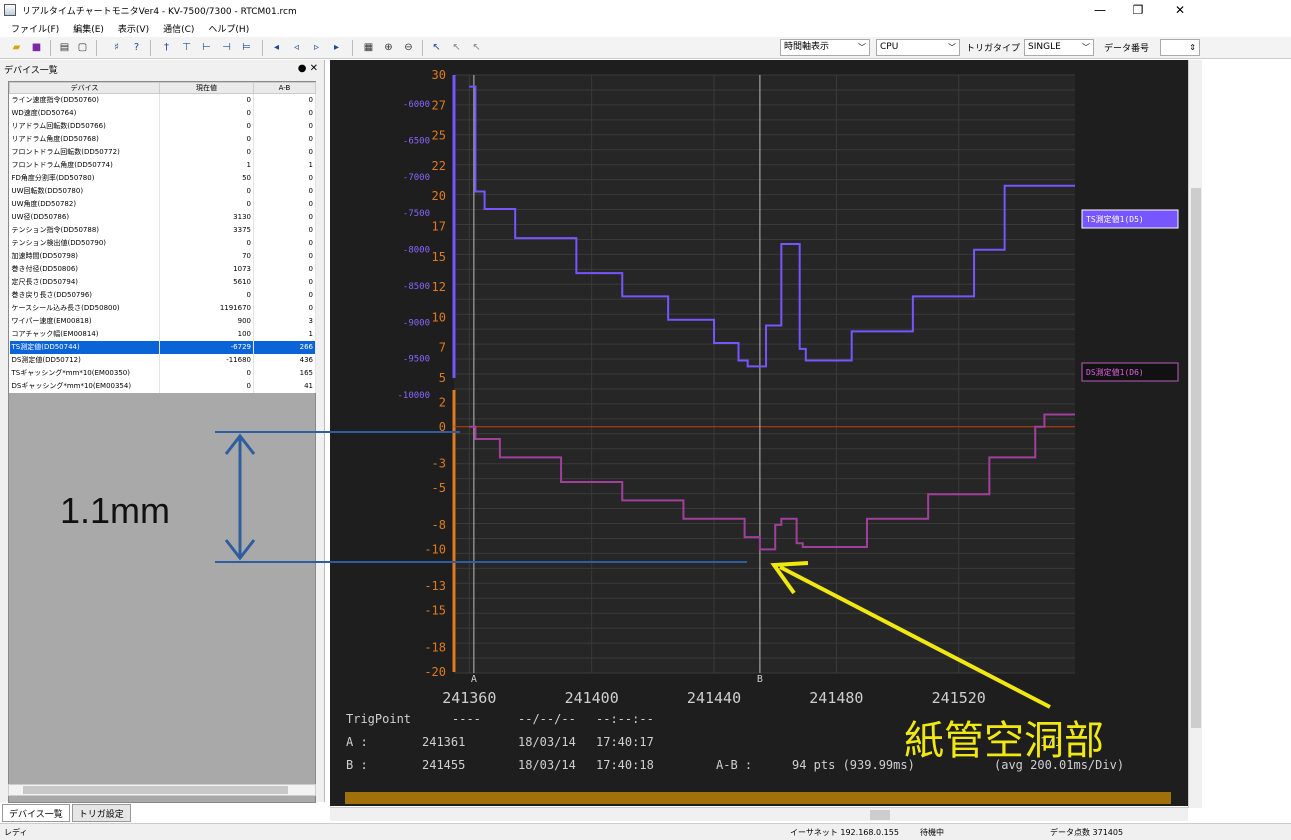 This screenshot has width=1291, height=840. Describe the element at coordinates (162, 230) in the screenshot. I see `table-row: テンション指令(DD50788) 3375 0` at that location.